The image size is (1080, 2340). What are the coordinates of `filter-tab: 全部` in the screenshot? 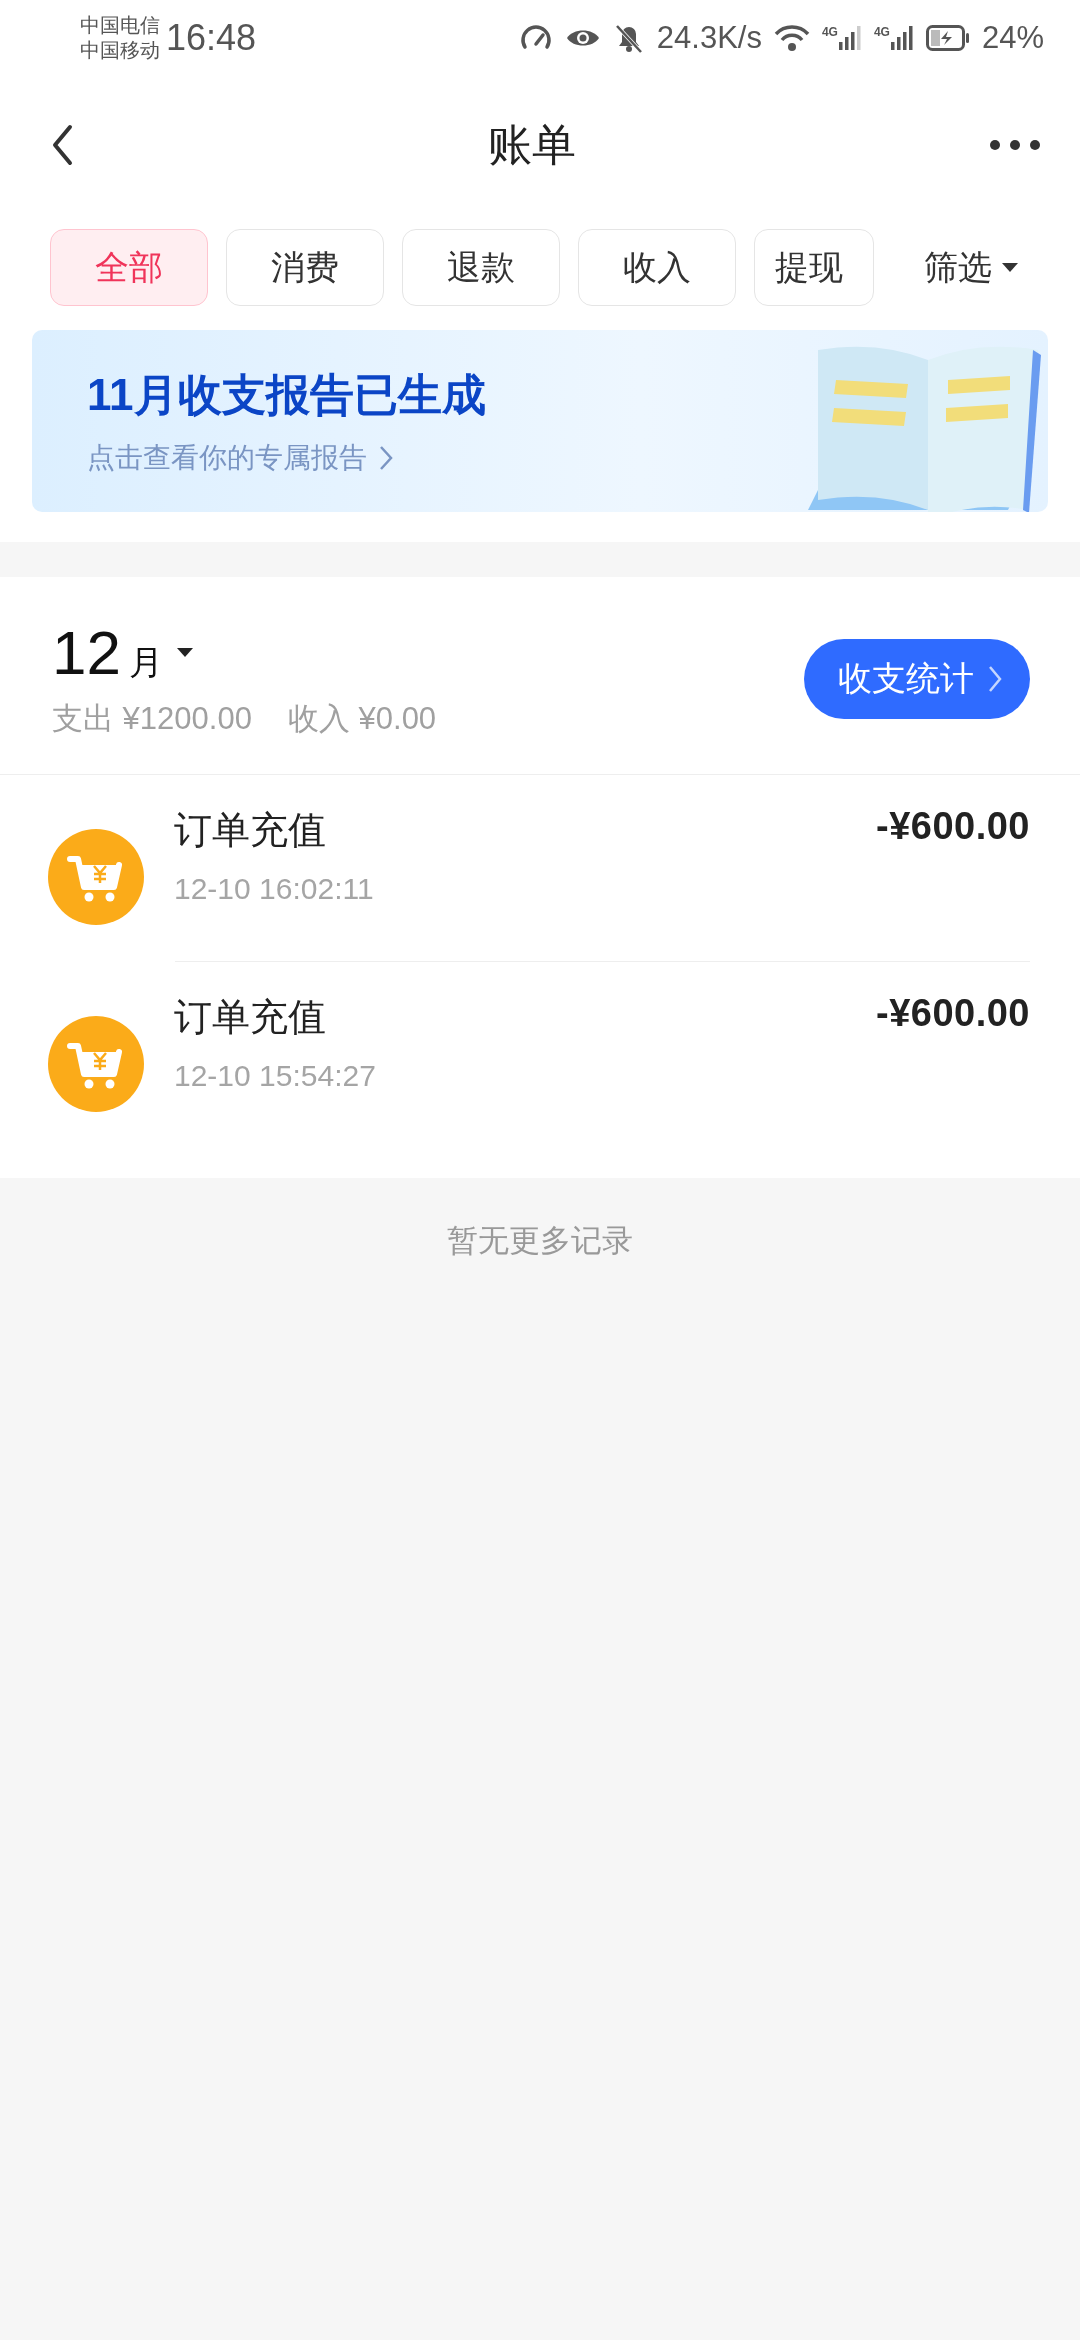 It's located at (129, 267).